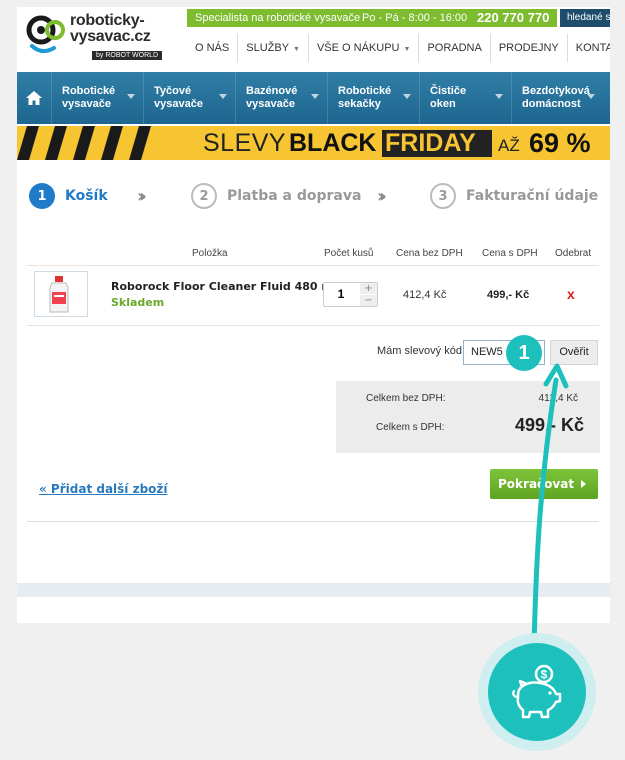 The height and width of the screenshot is (760, 625). What do you see at coordinates (571, 294) in the screenshot?
I see `remove-item-button: x` at bounding box center [571, 294].